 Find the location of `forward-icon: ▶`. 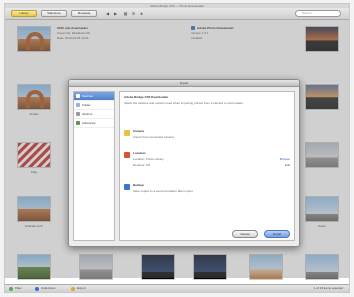

forward-icon: ▶ is located at coordinates (115, 13).